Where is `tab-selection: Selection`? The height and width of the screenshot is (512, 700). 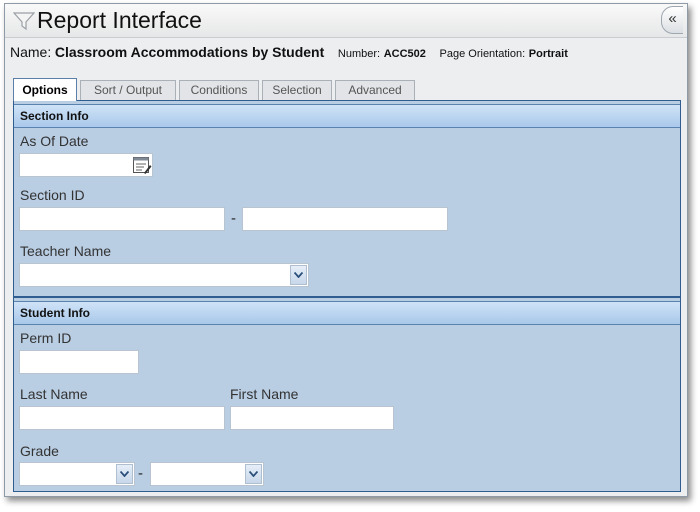
tab-selection: Selection is located at coordinates (297, 90).